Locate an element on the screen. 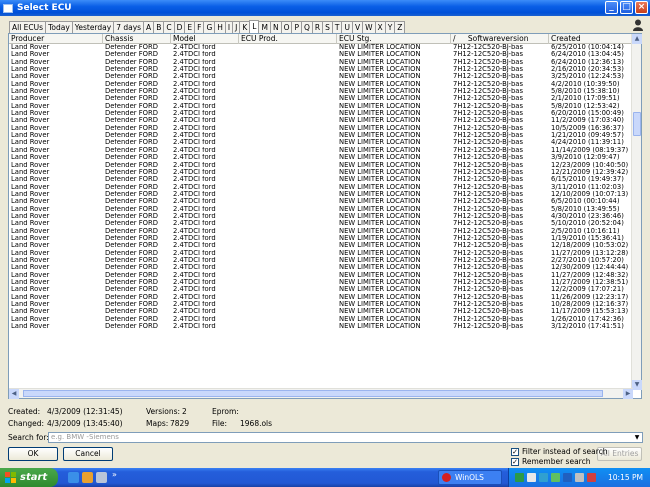 The height and width of the screenshot is (487, 650). minimize-button: _ is located at coordinates (611, 7).